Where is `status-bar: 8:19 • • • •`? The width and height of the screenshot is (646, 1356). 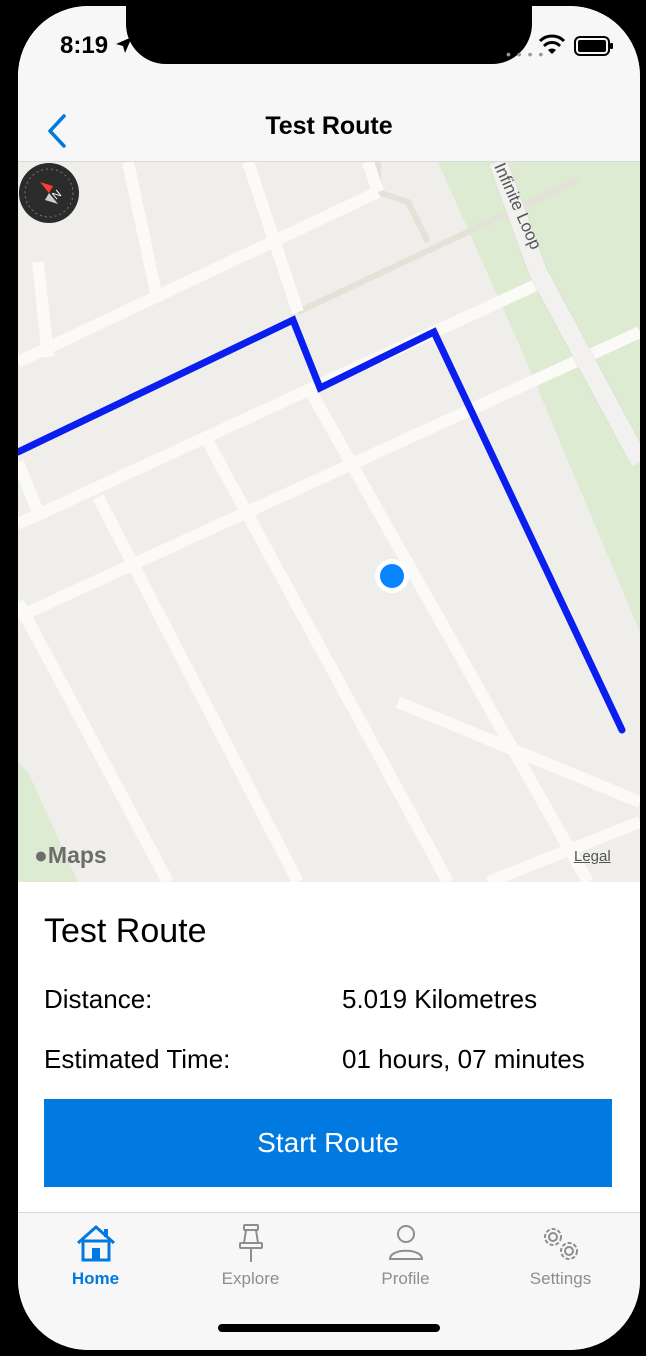 status-bar: 8:19 • • • • is located at coordinates (329, 53).